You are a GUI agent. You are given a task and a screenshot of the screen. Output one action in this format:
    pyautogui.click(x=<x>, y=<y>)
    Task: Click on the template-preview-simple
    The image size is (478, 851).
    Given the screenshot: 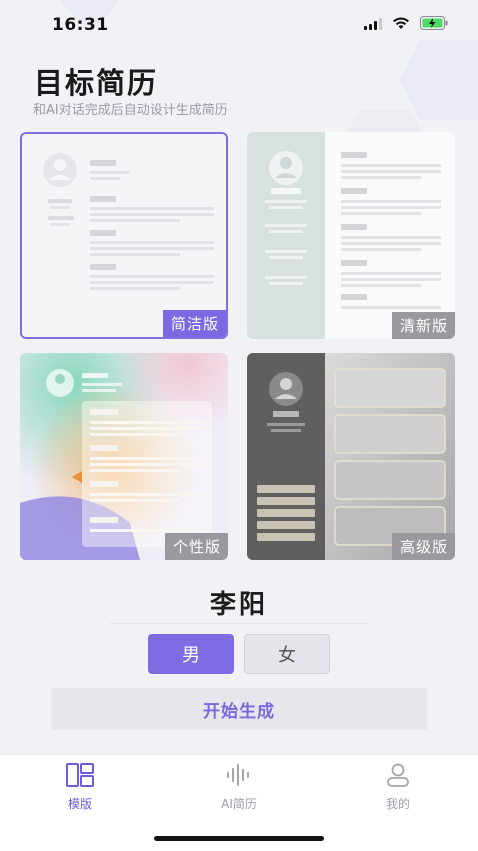 What is the action you would take?
    pyautogui.click(x=128, y=221)
    